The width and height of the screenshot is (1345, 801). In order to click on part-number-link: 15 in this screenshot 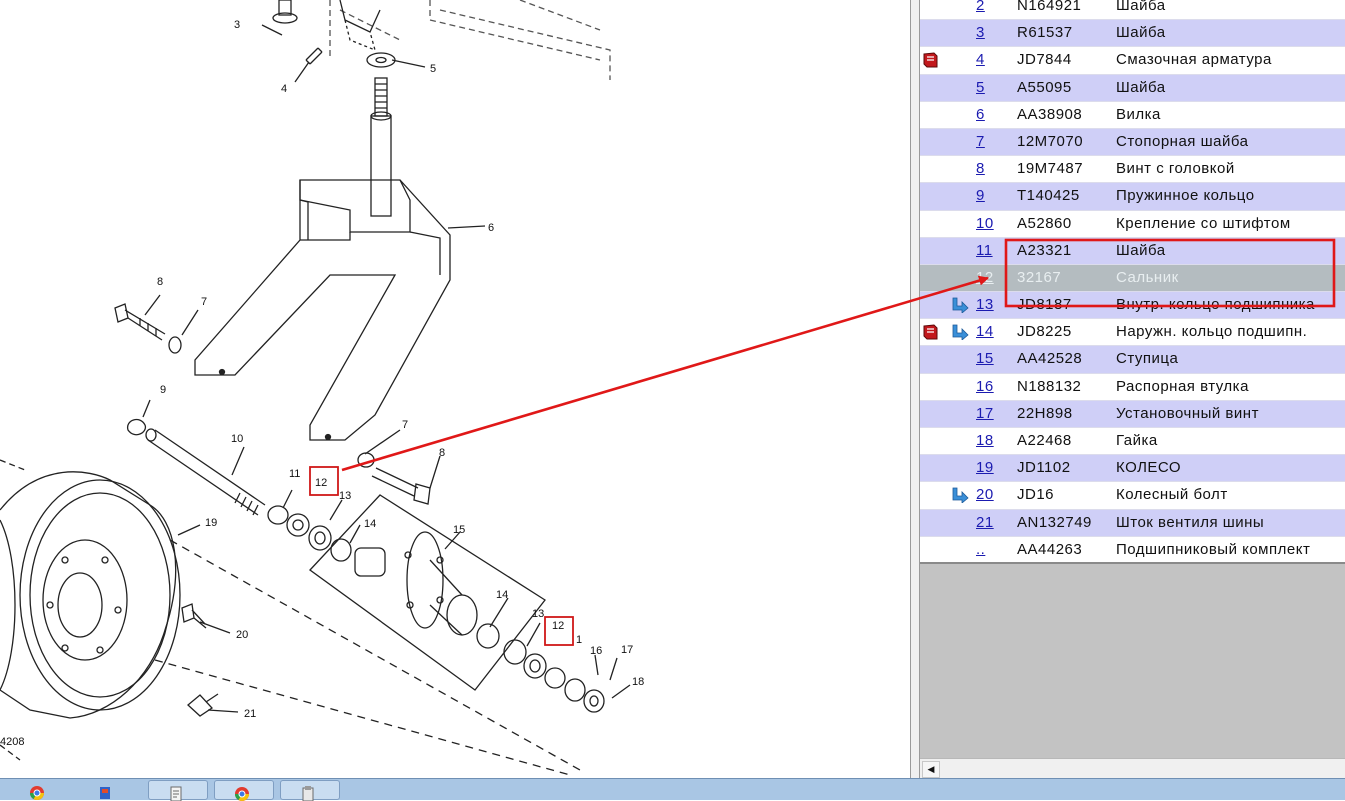, I will do `click(994, 358)`.